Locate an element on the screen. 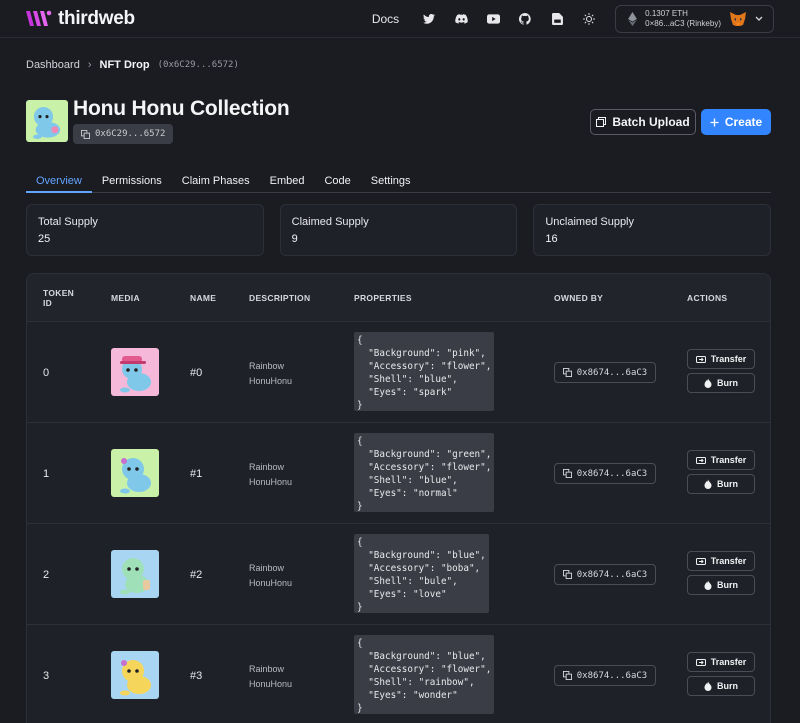  batch-upload-icon is located at coordinates (601, 122).